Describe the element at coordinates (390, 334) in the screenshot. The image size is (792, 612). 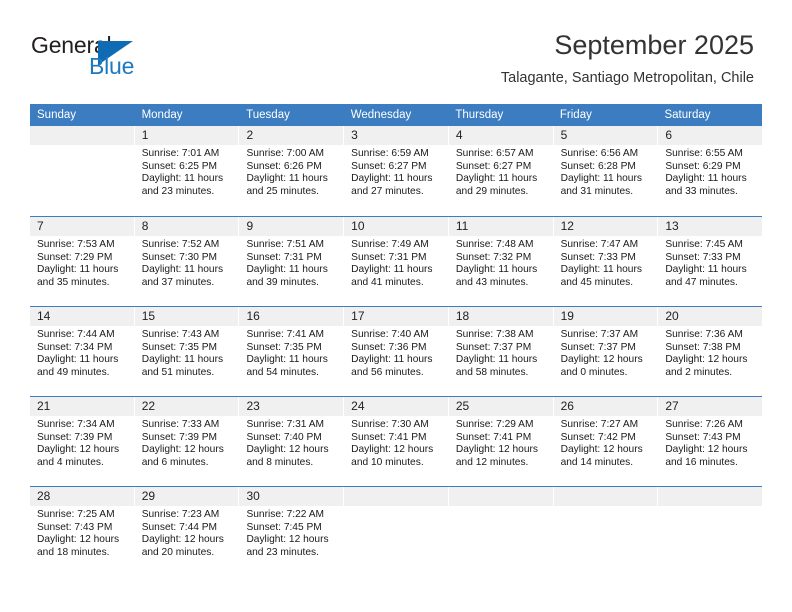
I see `sunrise-text: Sunrise: 7:40 AM` at that location.